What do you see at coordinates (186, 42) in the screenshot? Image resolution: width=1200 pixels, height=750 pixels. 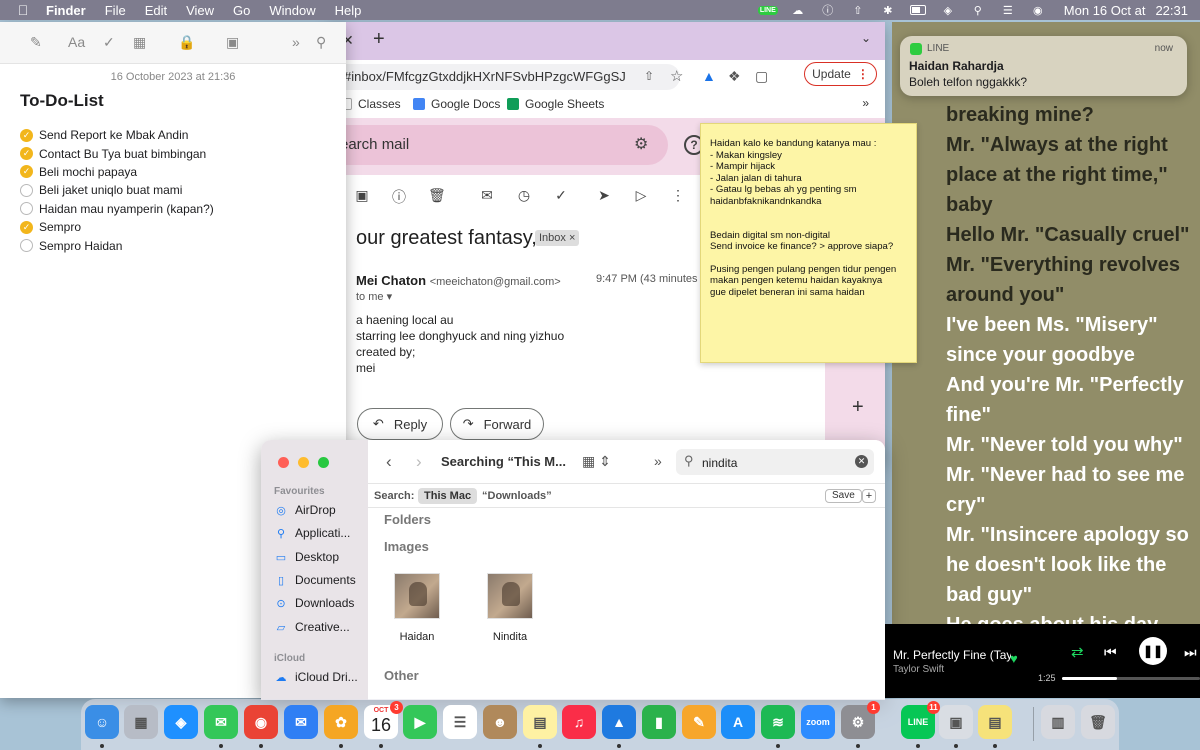 I see `lock-icon: 🔒` at bounding box center [186, 42].